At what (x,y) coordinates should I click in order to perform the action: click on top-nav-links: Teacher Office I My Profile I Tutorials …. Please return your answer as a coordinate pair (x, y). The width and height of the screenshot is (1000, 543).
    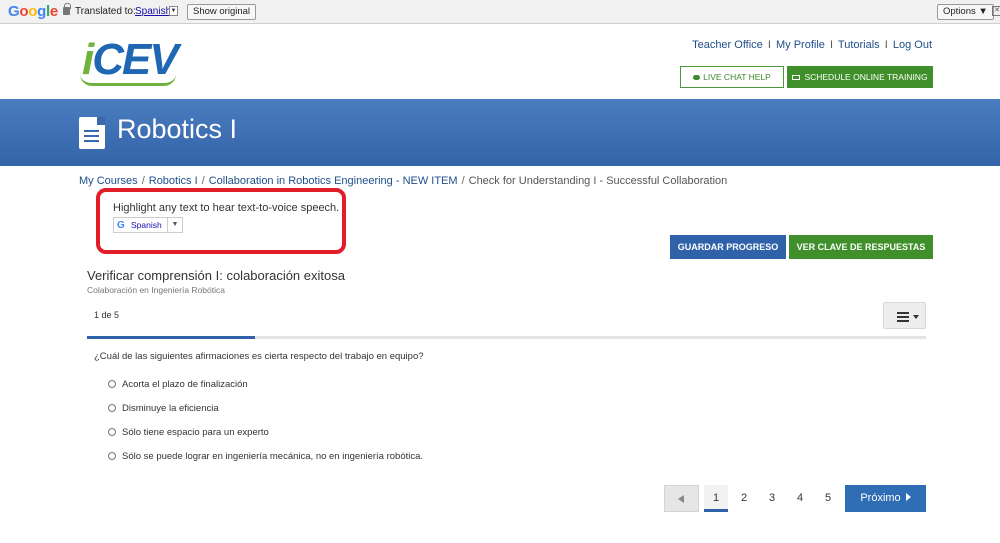
    Looking at the image, I should click on (812, 45).